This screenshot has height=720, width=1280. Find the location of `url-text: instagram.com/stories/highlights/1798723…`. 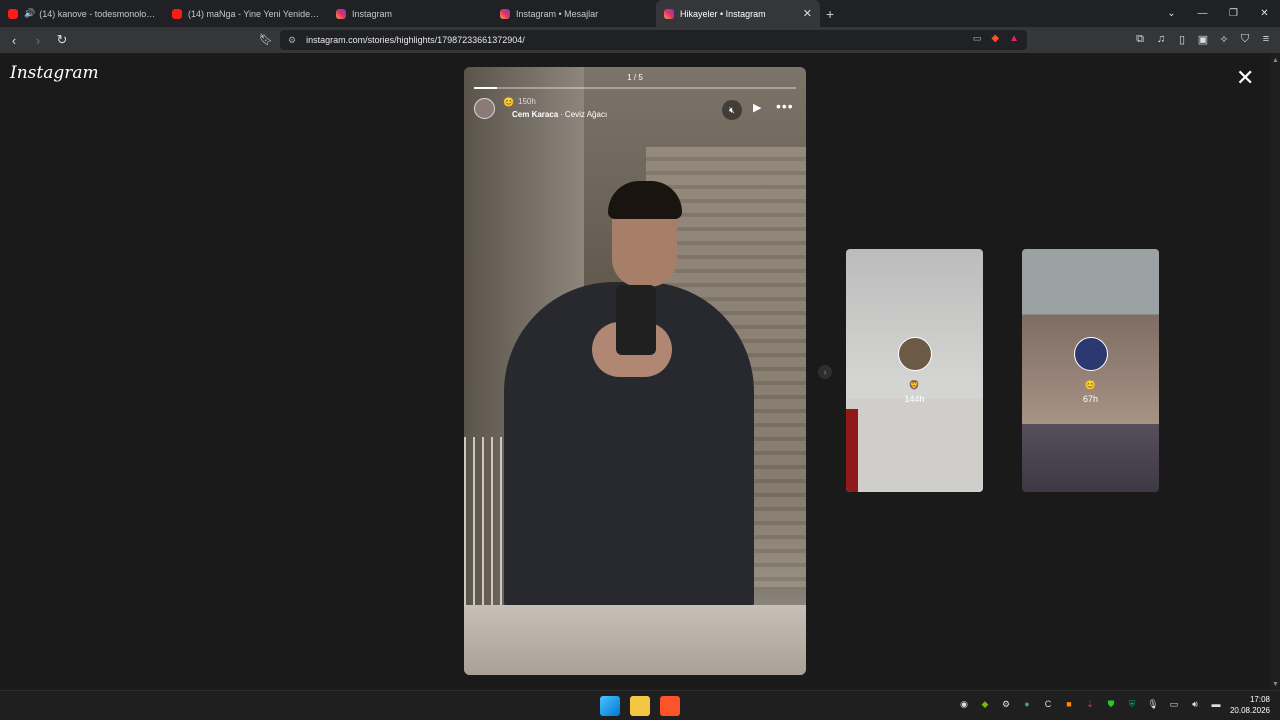

url-text: instagram.com/stories/highlights/1798723… is located at coordinates (415, 40).